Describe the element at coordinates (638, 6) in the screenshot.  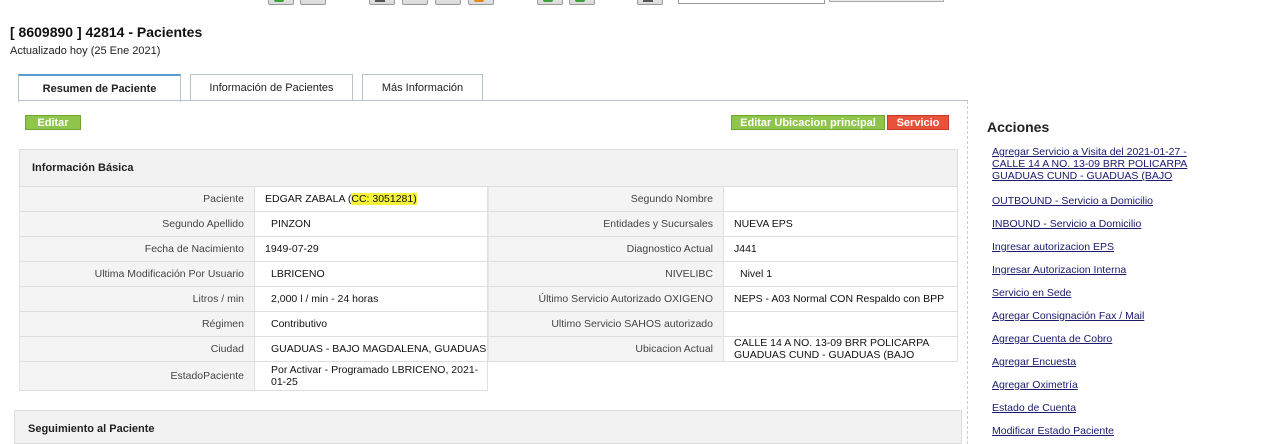
I see `top-toolbar` at that location.